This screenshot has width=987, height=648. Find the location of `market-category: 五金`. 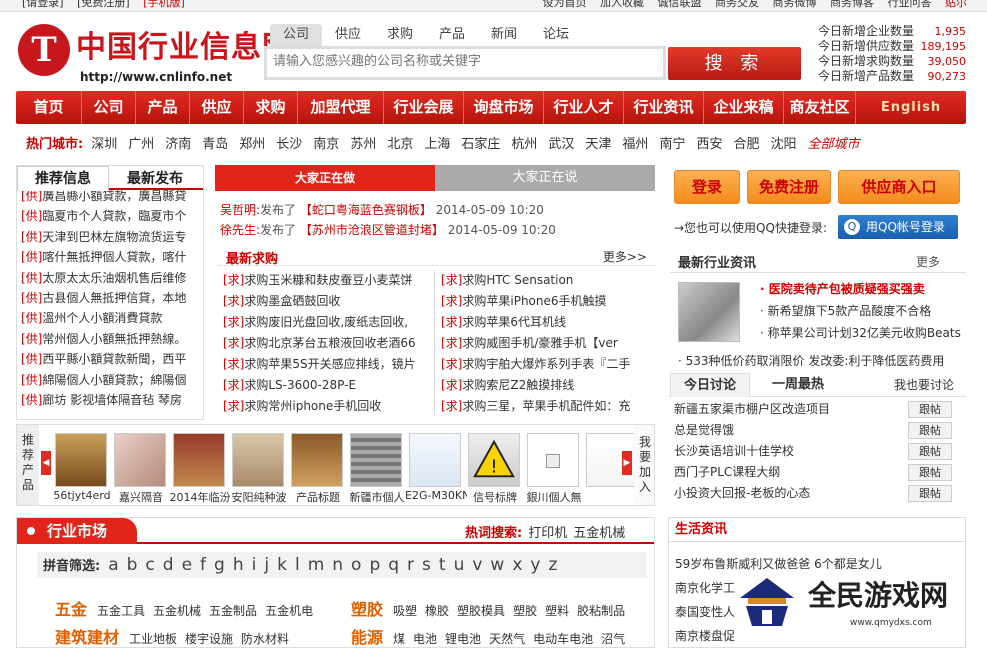

market-category: 五金 is located at coordinates (71, 609).